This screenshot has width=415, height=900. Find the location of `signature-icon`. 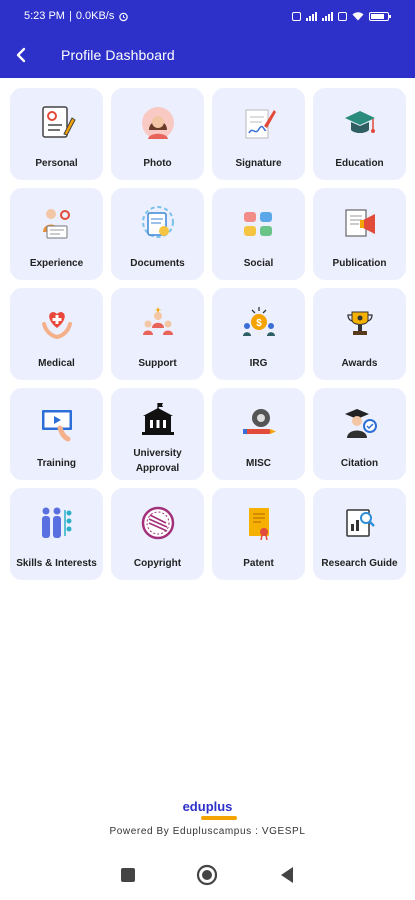

signature-icon is located at coordinates (259, 123).